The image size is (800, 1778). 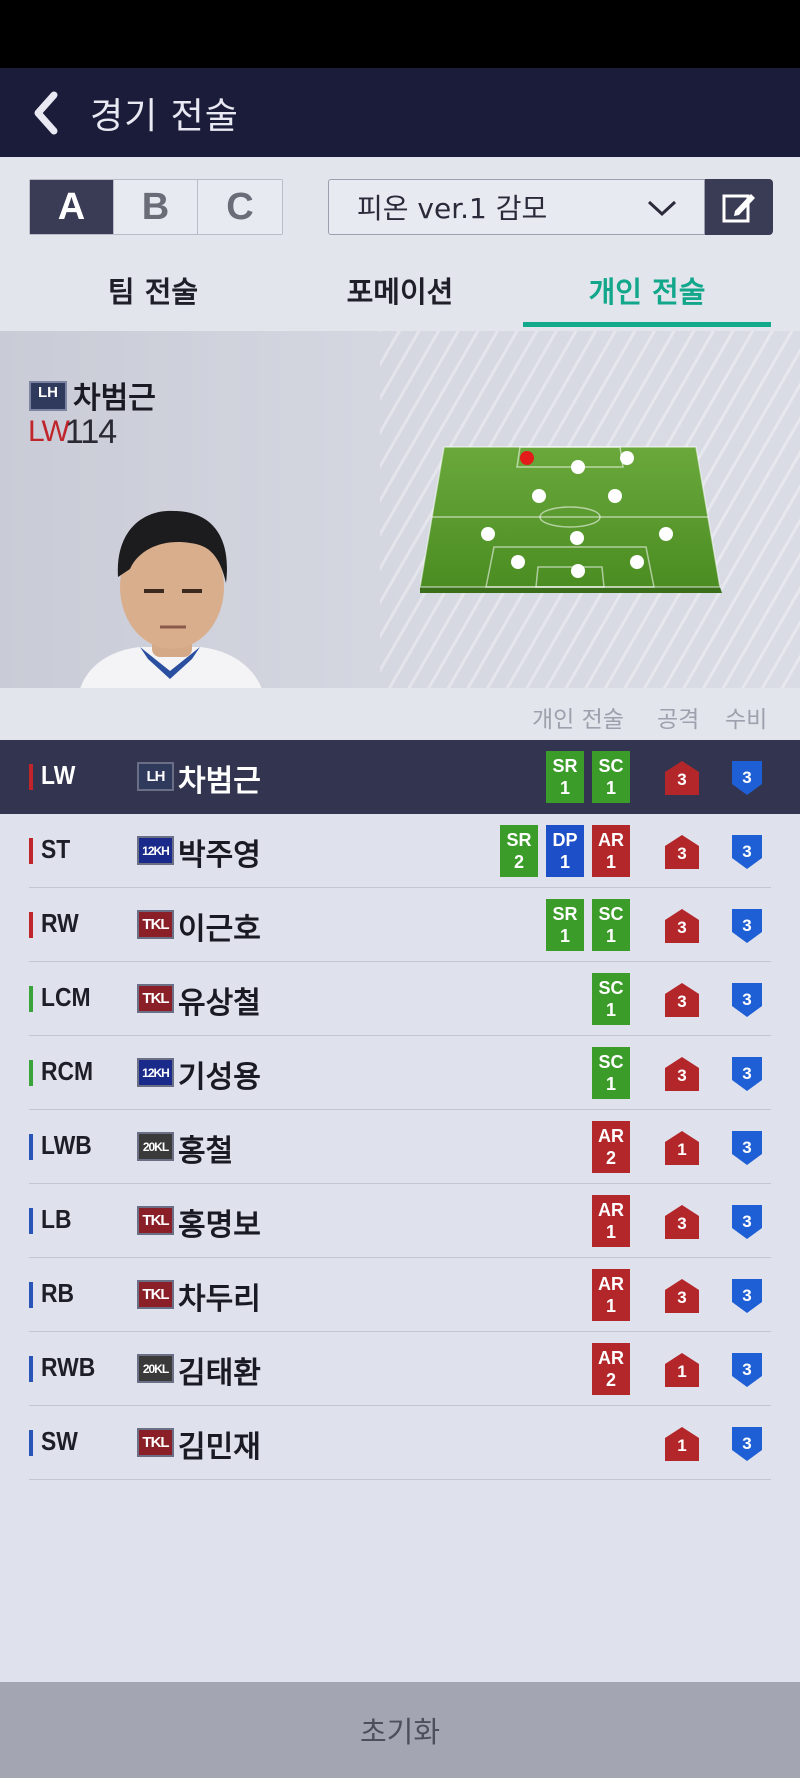 What do you see at coordinates (518, 862) in the screenshot?
I see `tactic-level: 2` at bounding box center [518, 862].